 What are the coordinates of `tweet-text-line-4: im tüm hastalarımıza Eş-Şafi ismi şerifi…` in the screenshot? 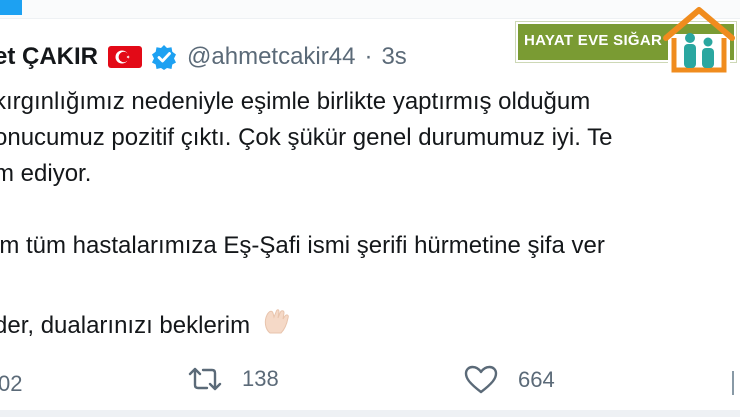 It's located at (302, 245).